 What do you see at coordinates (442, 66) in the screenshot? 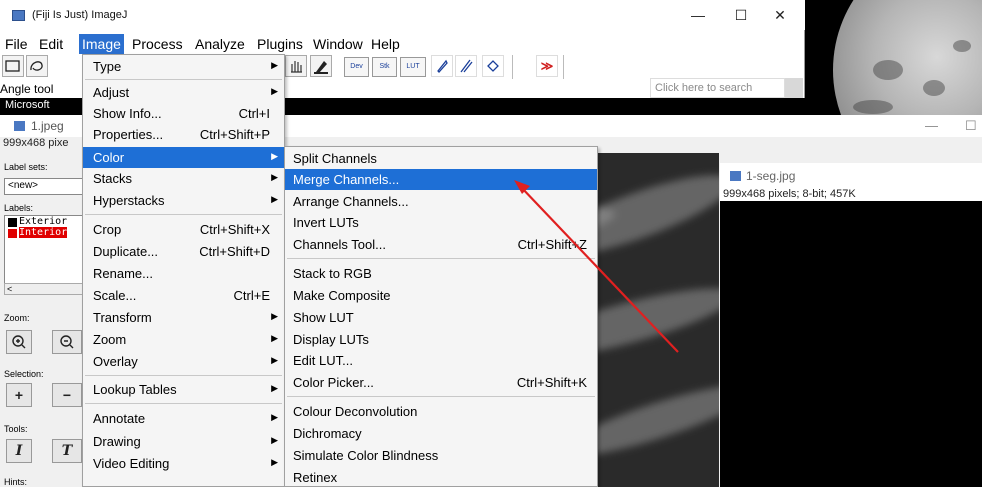
I see `pencil-tool-button` at bounding box center [442, 66].